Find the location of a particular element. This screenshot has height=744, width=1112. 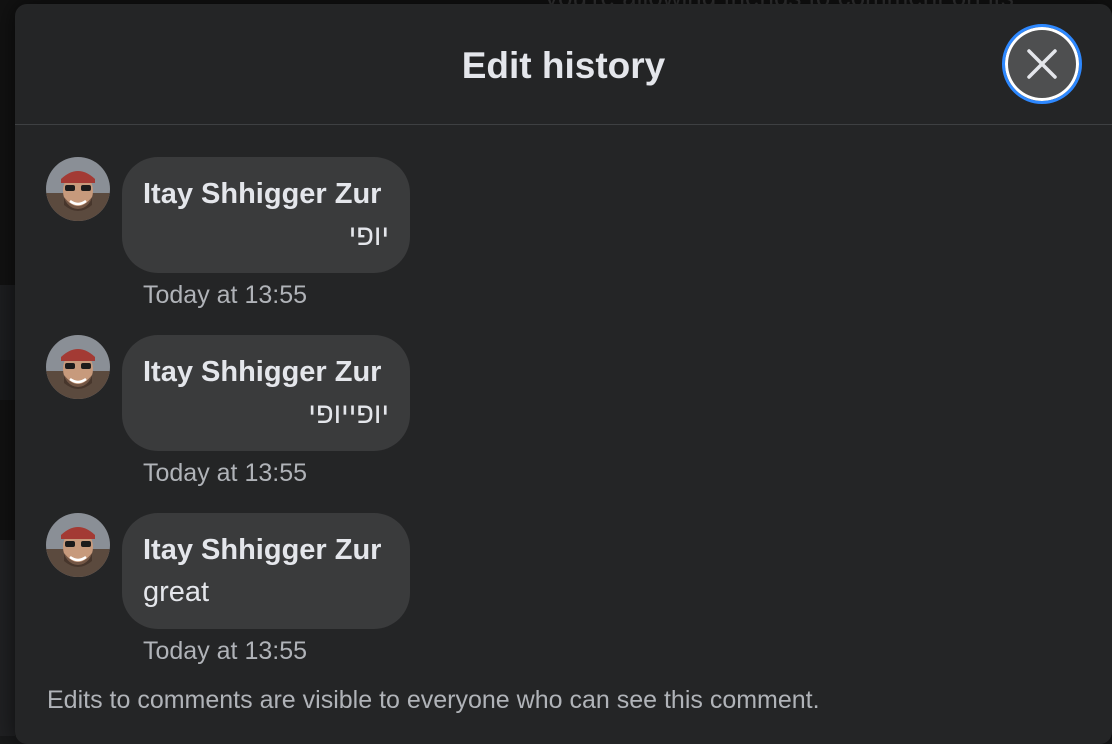

close-icon is located at coordinates (1042, 64).